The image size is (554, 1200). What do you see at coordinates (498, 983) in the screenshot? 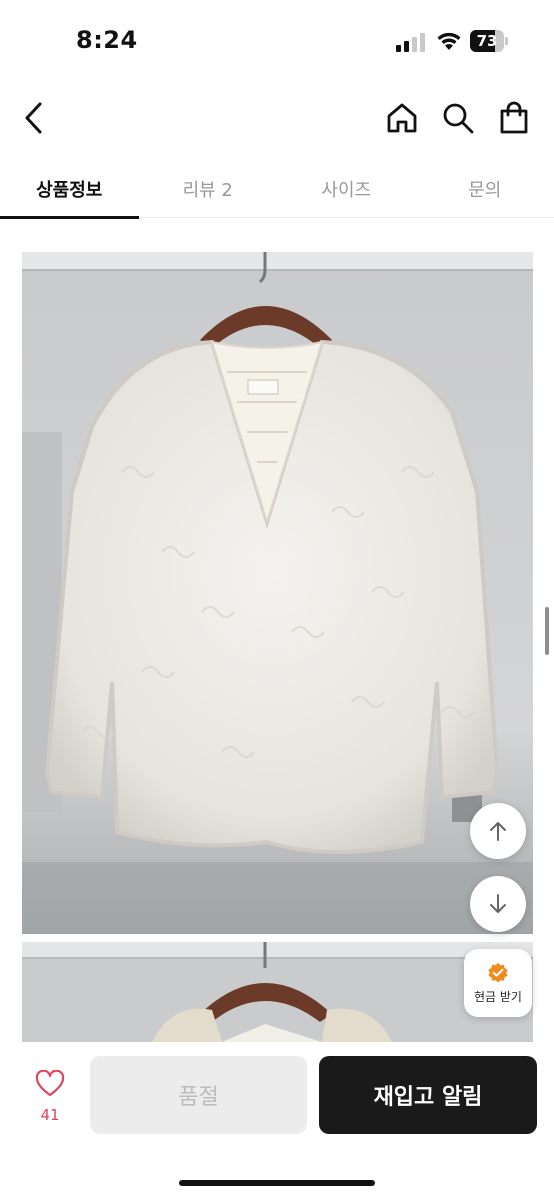
I see `cash-reward-button: 현금 받기` at bounding box center [498, 983].